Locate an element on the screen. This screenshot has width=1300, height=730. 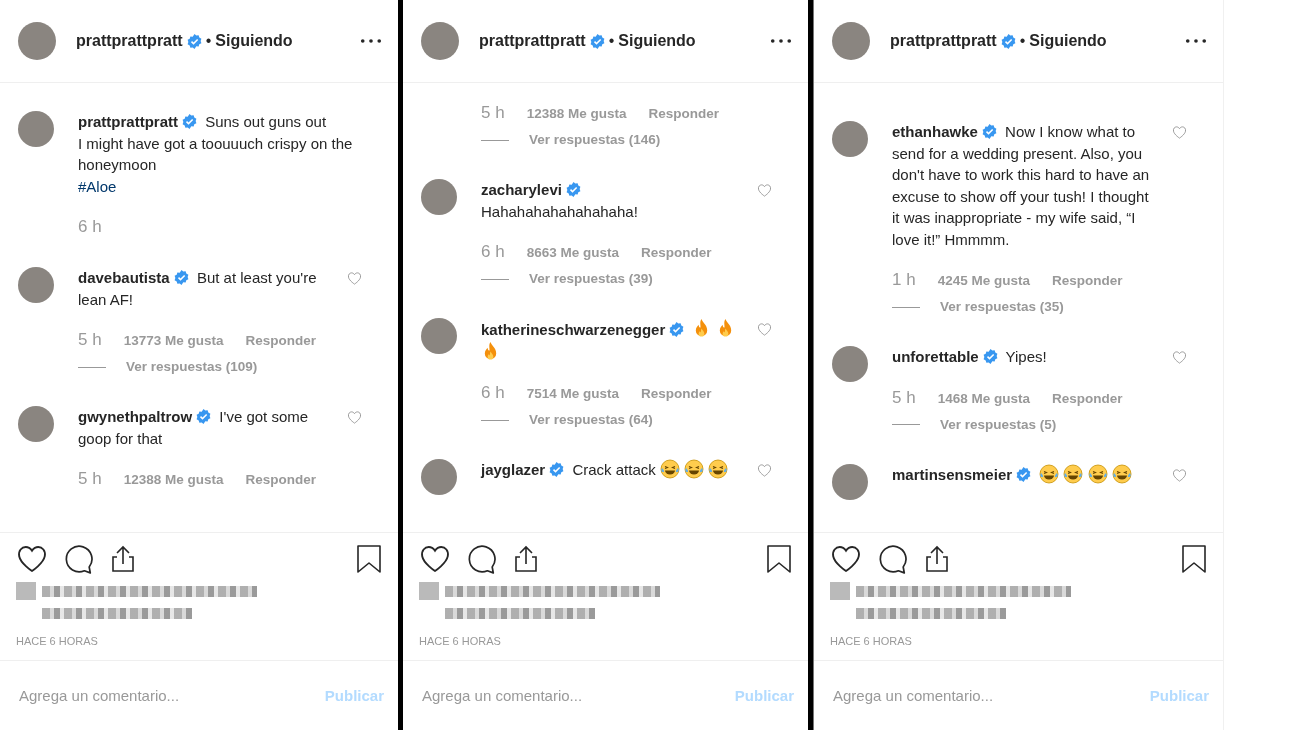
comment-text: zacharylevi Hahahahahahahahaha! is located at coordinates (560, 201).